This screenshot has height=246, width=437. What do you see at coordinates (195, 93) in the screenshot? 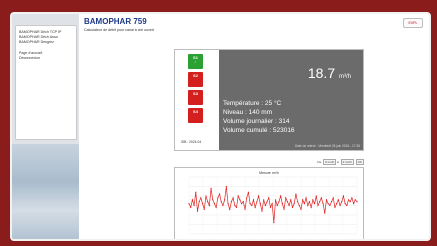
I see `state-s3-label: S3` at bounding box center [195, 93].